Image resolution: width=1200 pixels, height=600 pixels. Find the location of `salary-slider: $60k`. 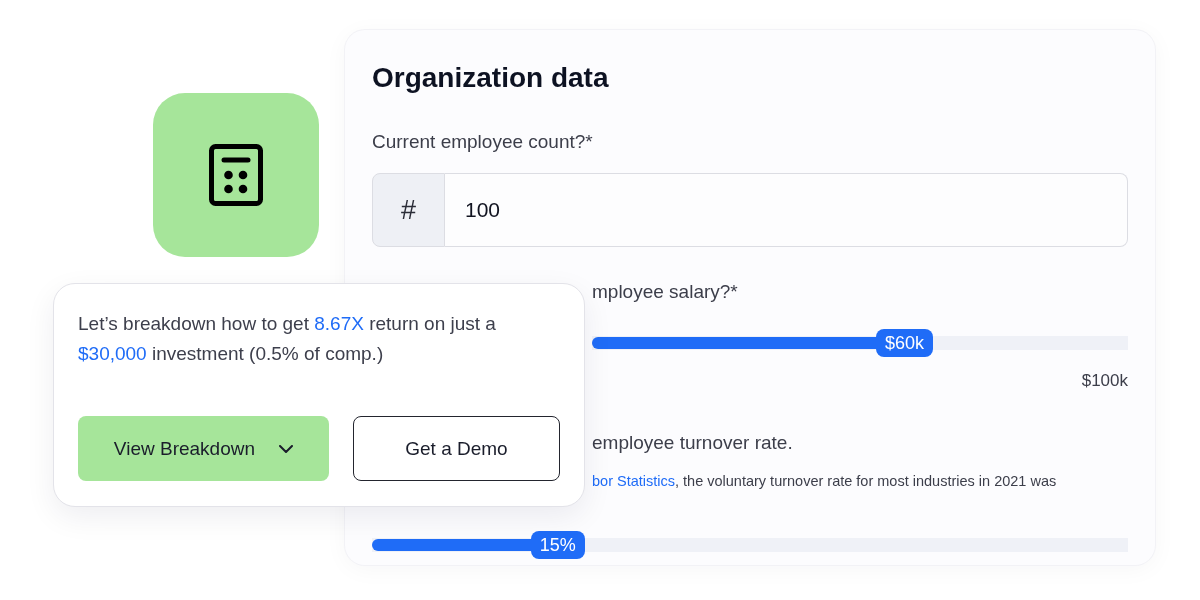

salary-slider: $60k is located at coordinates (860, 343).